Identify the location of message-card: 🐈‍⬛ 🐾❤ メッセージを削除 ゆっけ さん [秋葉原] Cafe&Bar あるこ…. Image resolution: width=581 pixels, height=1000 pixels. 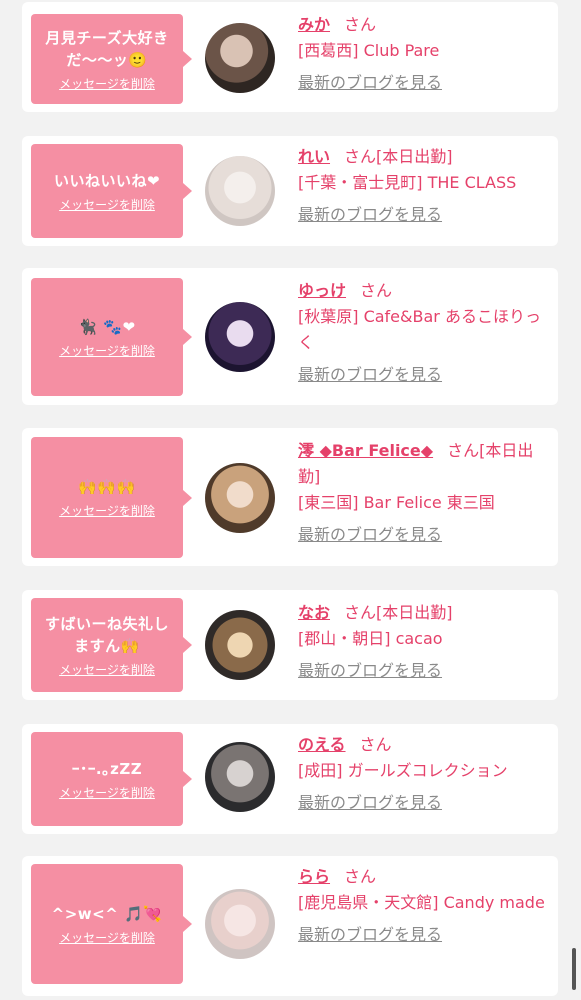
(290, 336).